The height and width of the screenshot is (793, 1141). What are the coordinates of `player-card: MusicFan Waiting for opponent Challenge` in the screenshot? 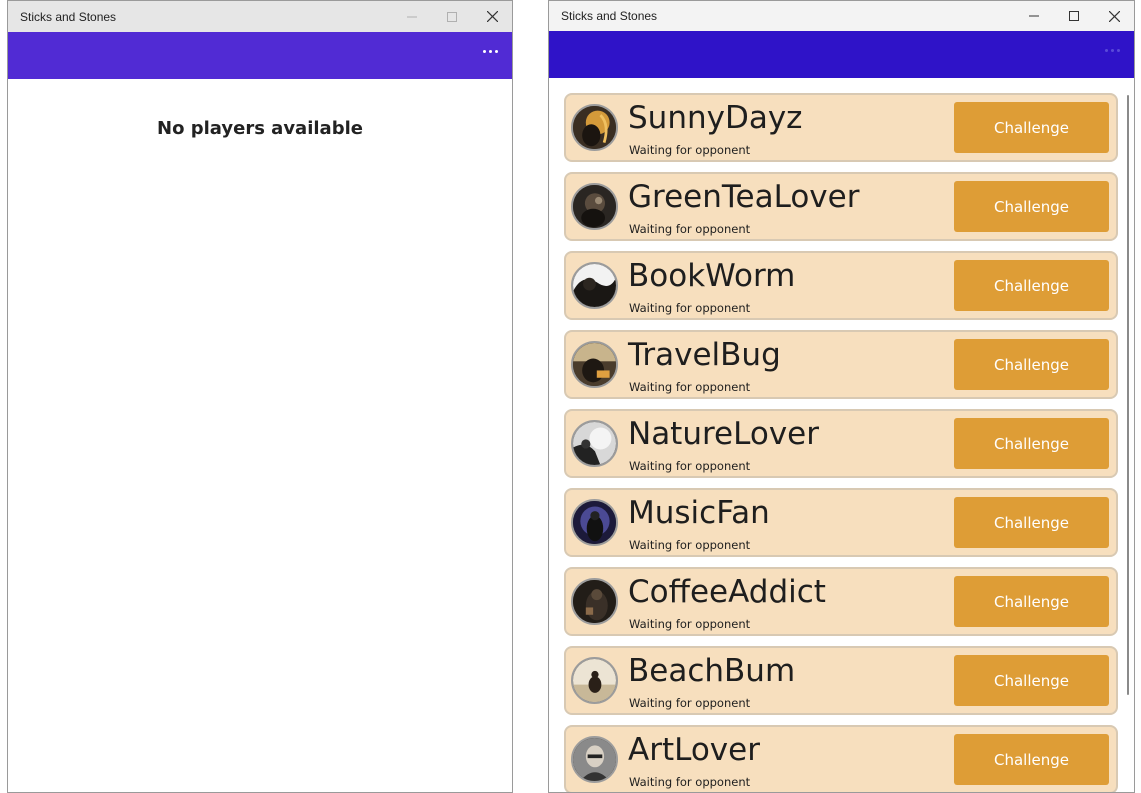 It's located at (841, 522).